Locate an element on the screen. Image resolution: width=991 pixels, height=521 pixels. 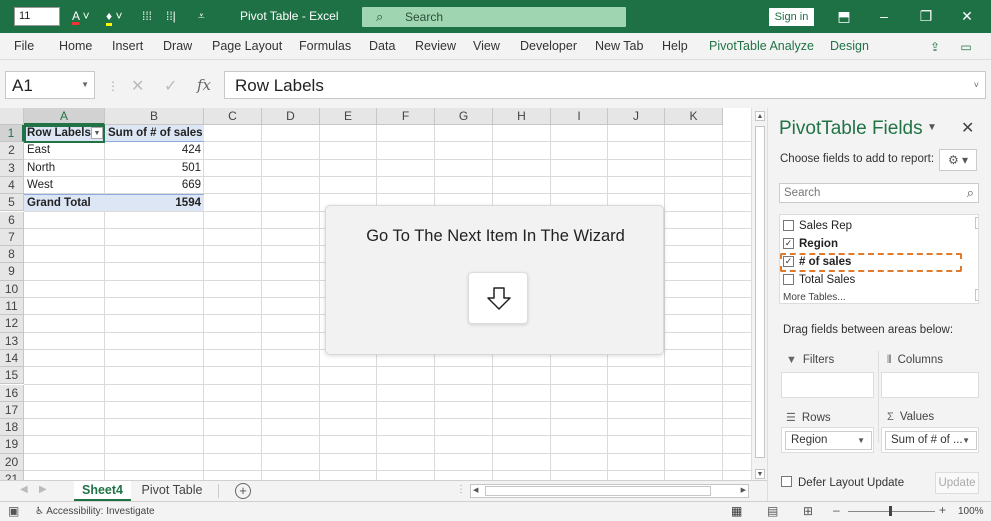
cancel-formula-icon: ✕ is located at coordinates (137, 86).